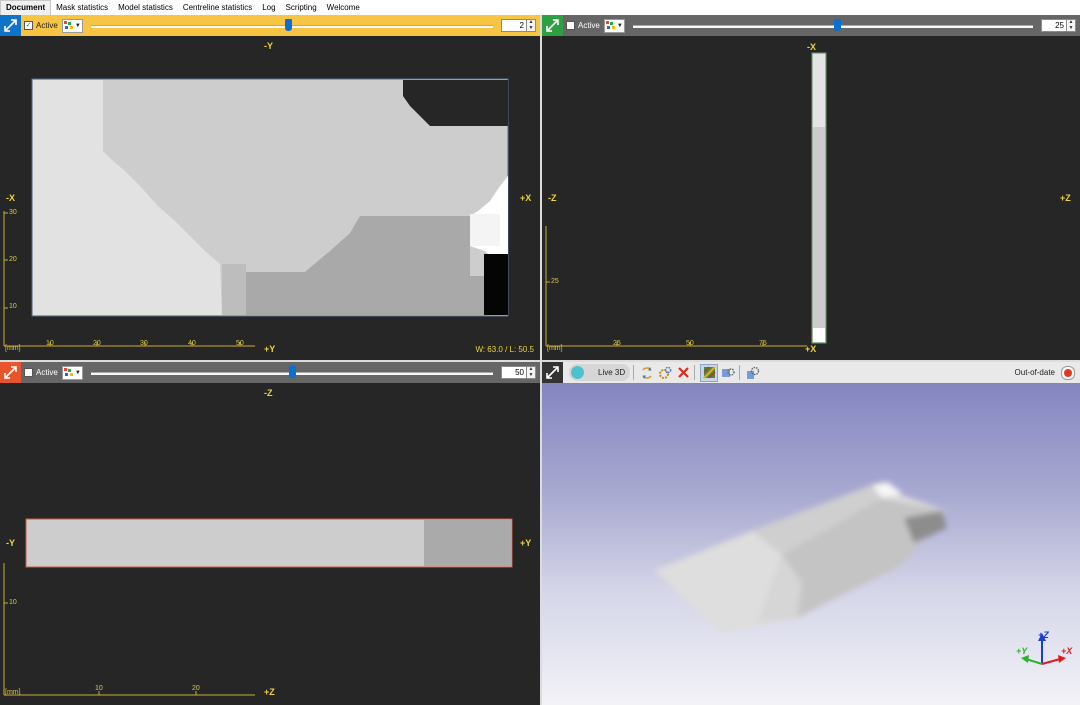  What do you see at coordinates (217, 7) in the screenshot?
I see `tab-centreline-statistics: Centreline statistics` at bounding box center [217, 7].